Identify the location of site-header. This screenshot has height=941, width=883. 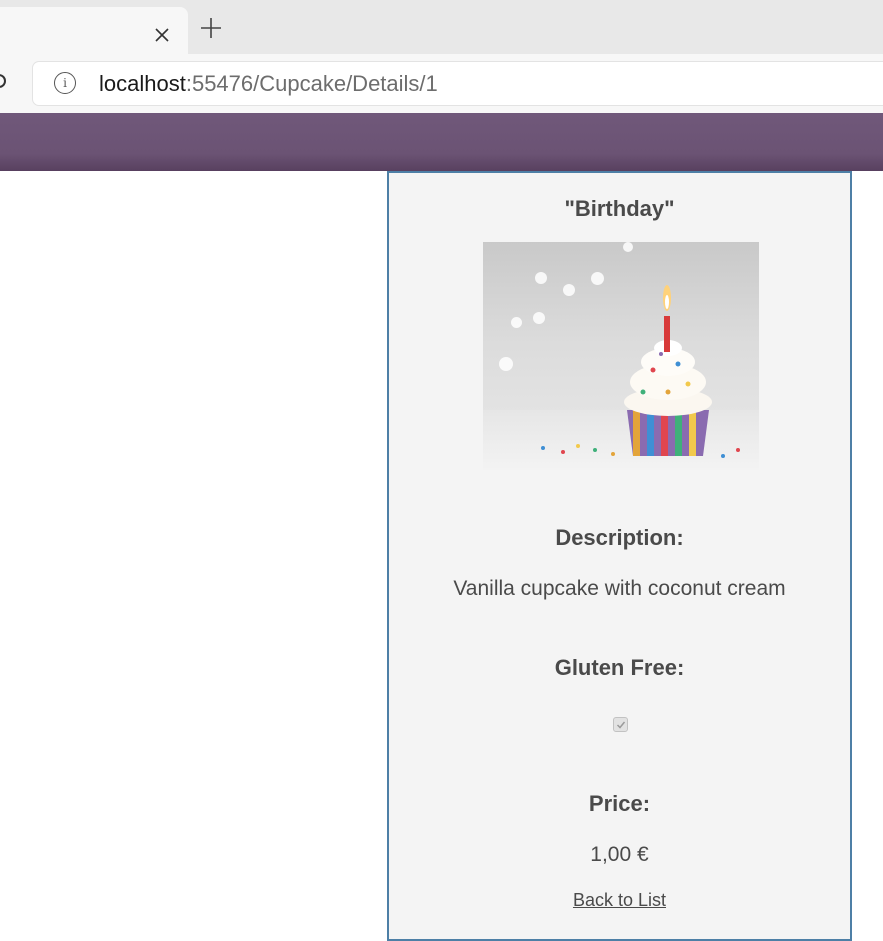
(441, 142).